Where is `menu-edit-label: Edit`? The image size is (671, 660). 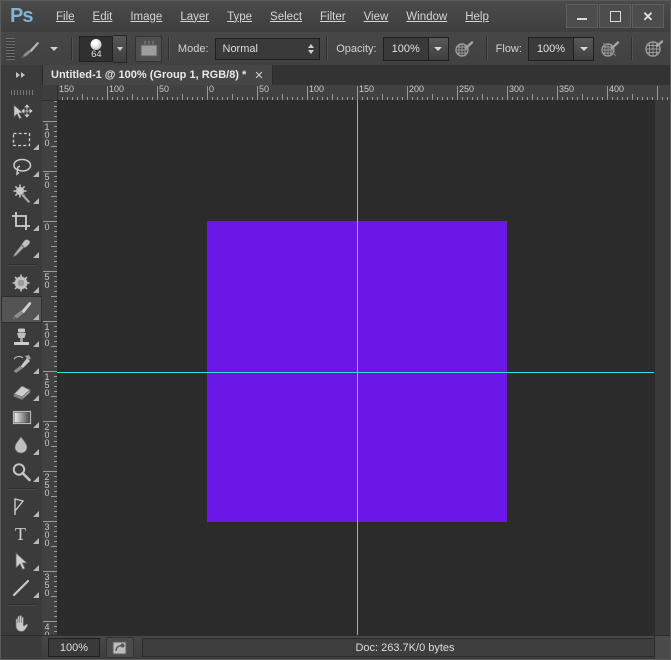
menu-edit-label: Edit is located at coordinates (102, 16).